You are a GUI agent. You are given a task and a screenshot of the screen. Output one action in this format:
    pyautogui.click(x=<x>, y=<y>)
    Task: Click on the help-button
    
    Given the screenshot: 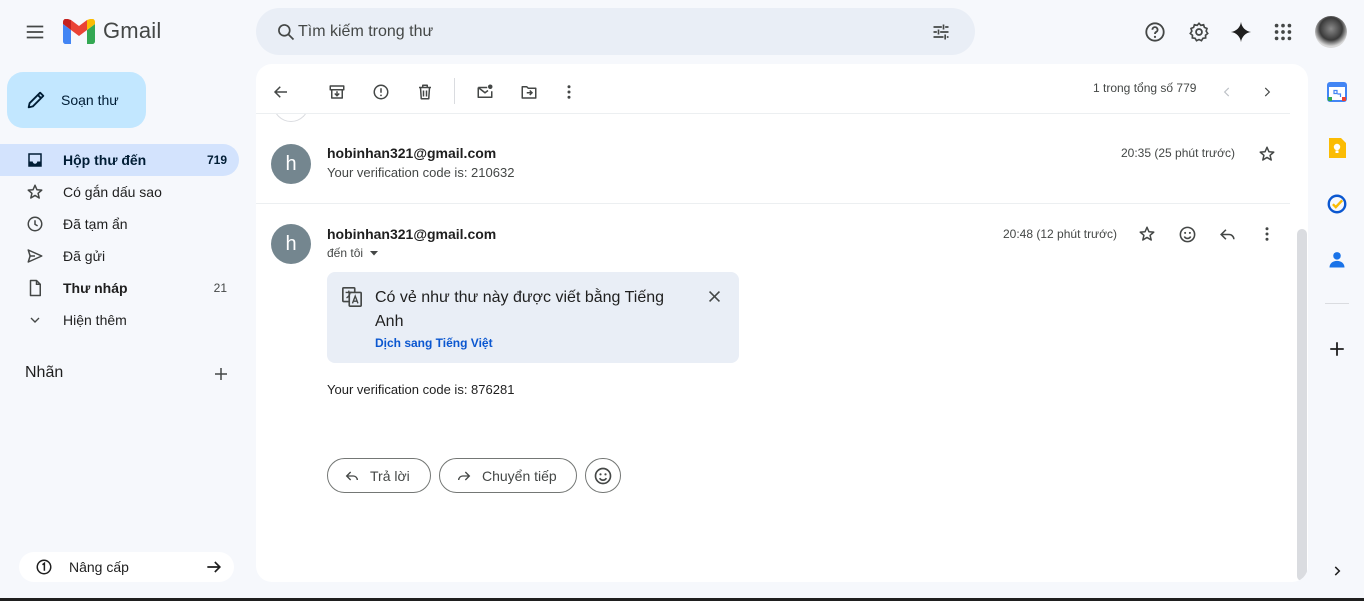 What is the action you would take?
    pyautogui.click(x=1155, y=32)
    